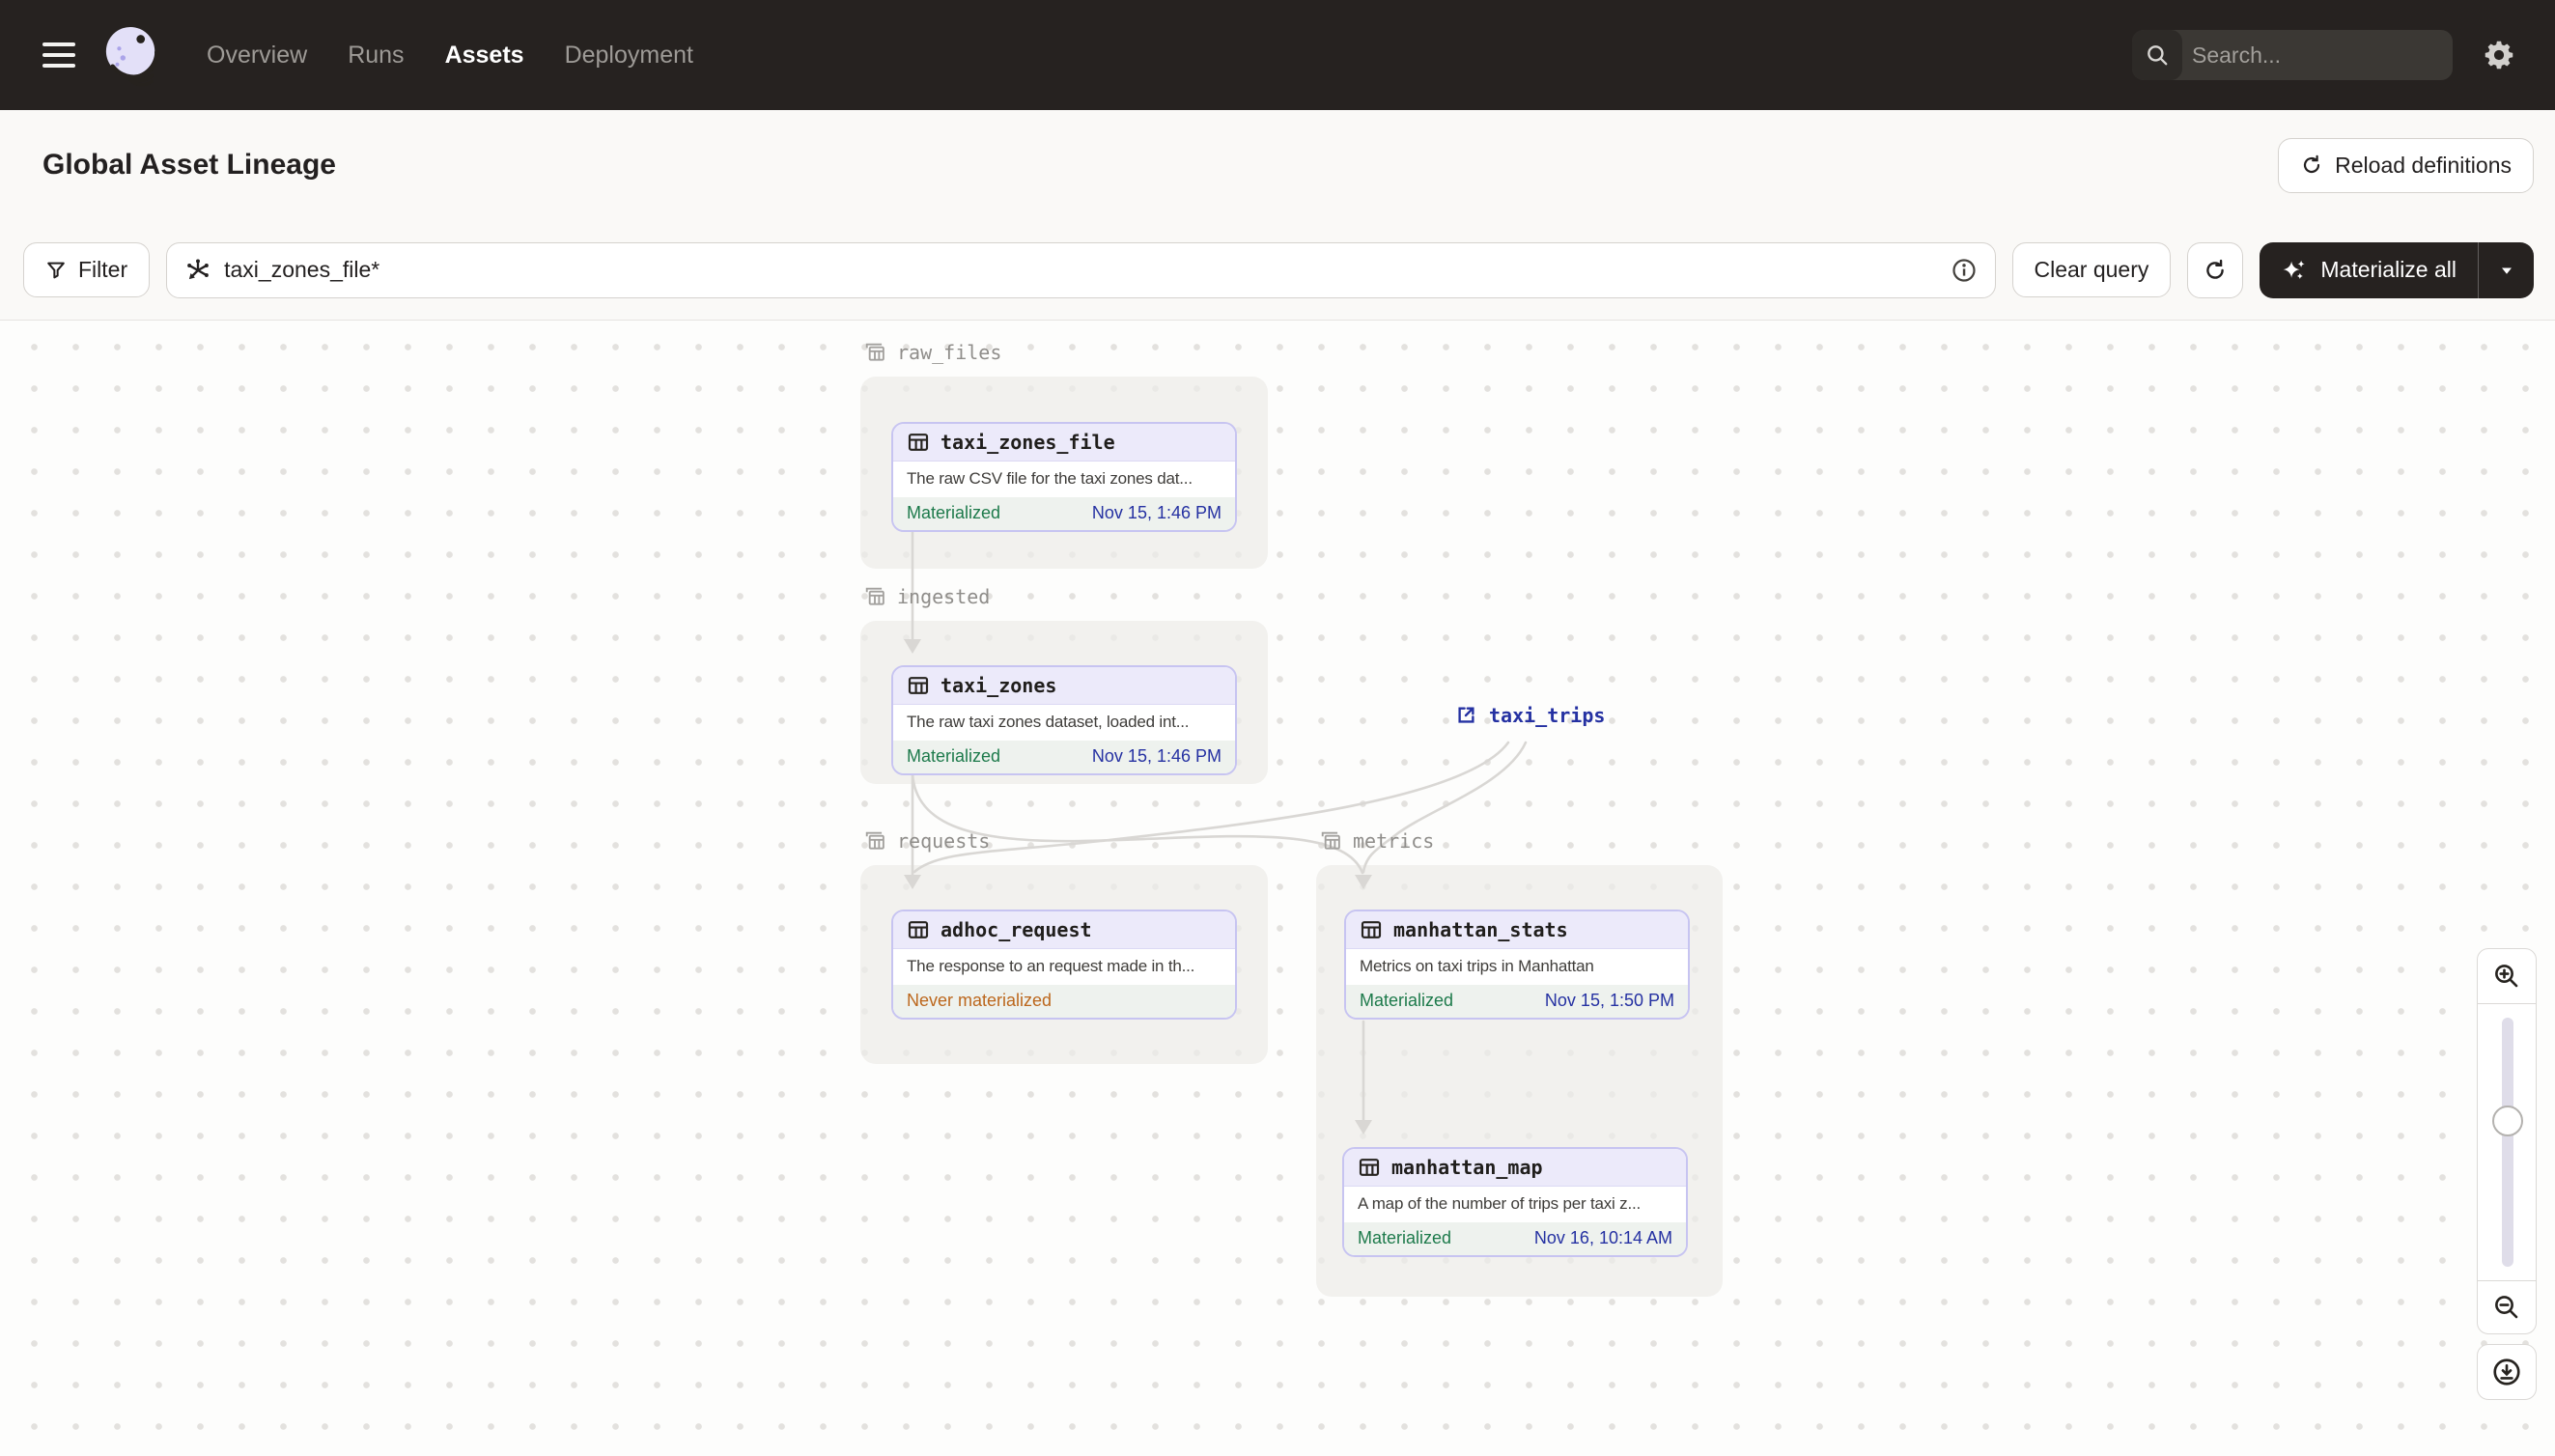  What do you see at coordinates (1467, 1168) in the screenshot?
I see `asset-name: manhattan_map` at bounding box center [1467, 1168].